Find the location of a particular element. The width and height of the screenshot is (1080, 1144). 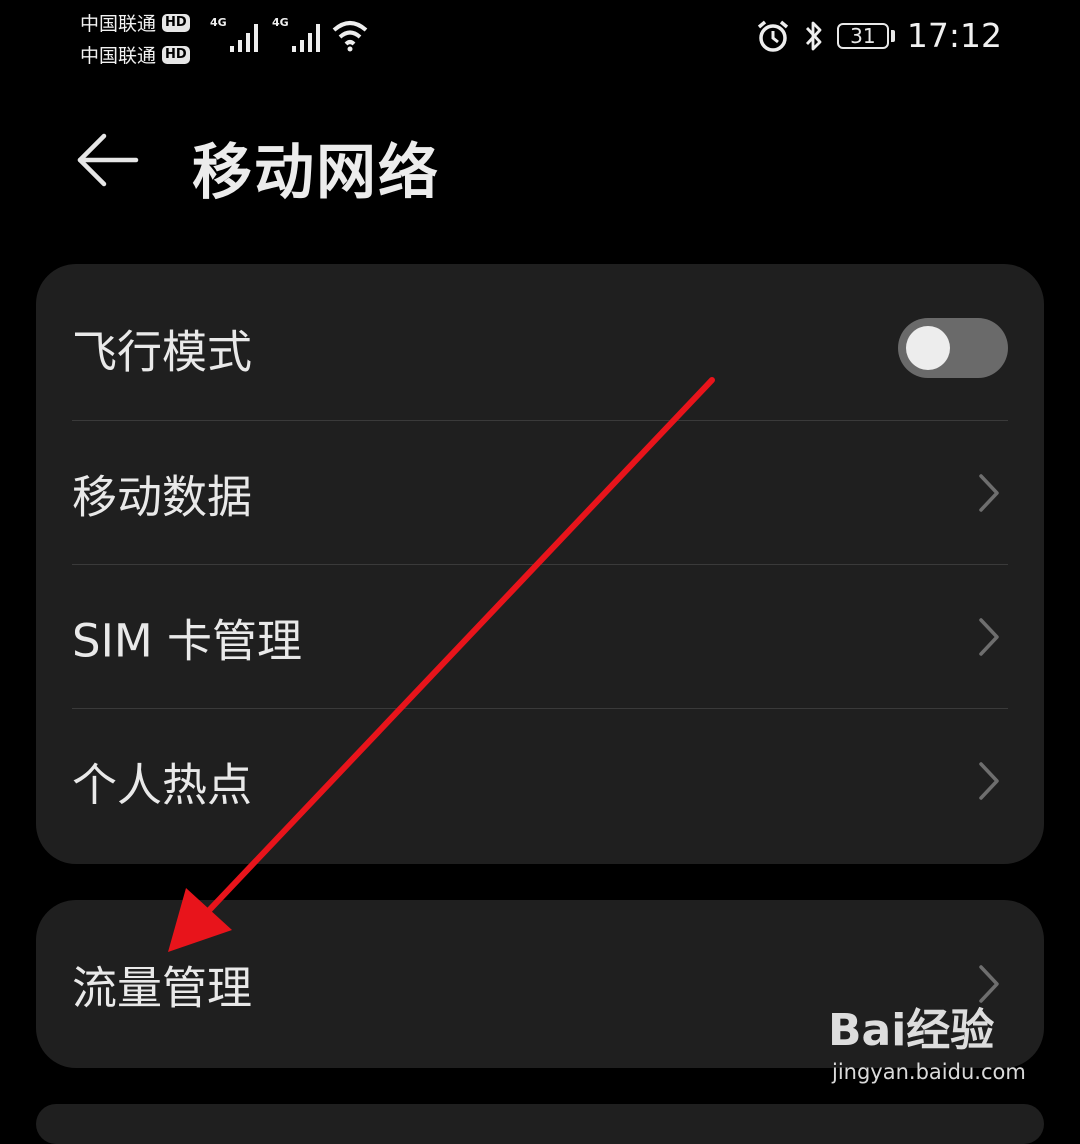

airplane-mode-label: 飞行模式 is located at coordinates (162, 352).